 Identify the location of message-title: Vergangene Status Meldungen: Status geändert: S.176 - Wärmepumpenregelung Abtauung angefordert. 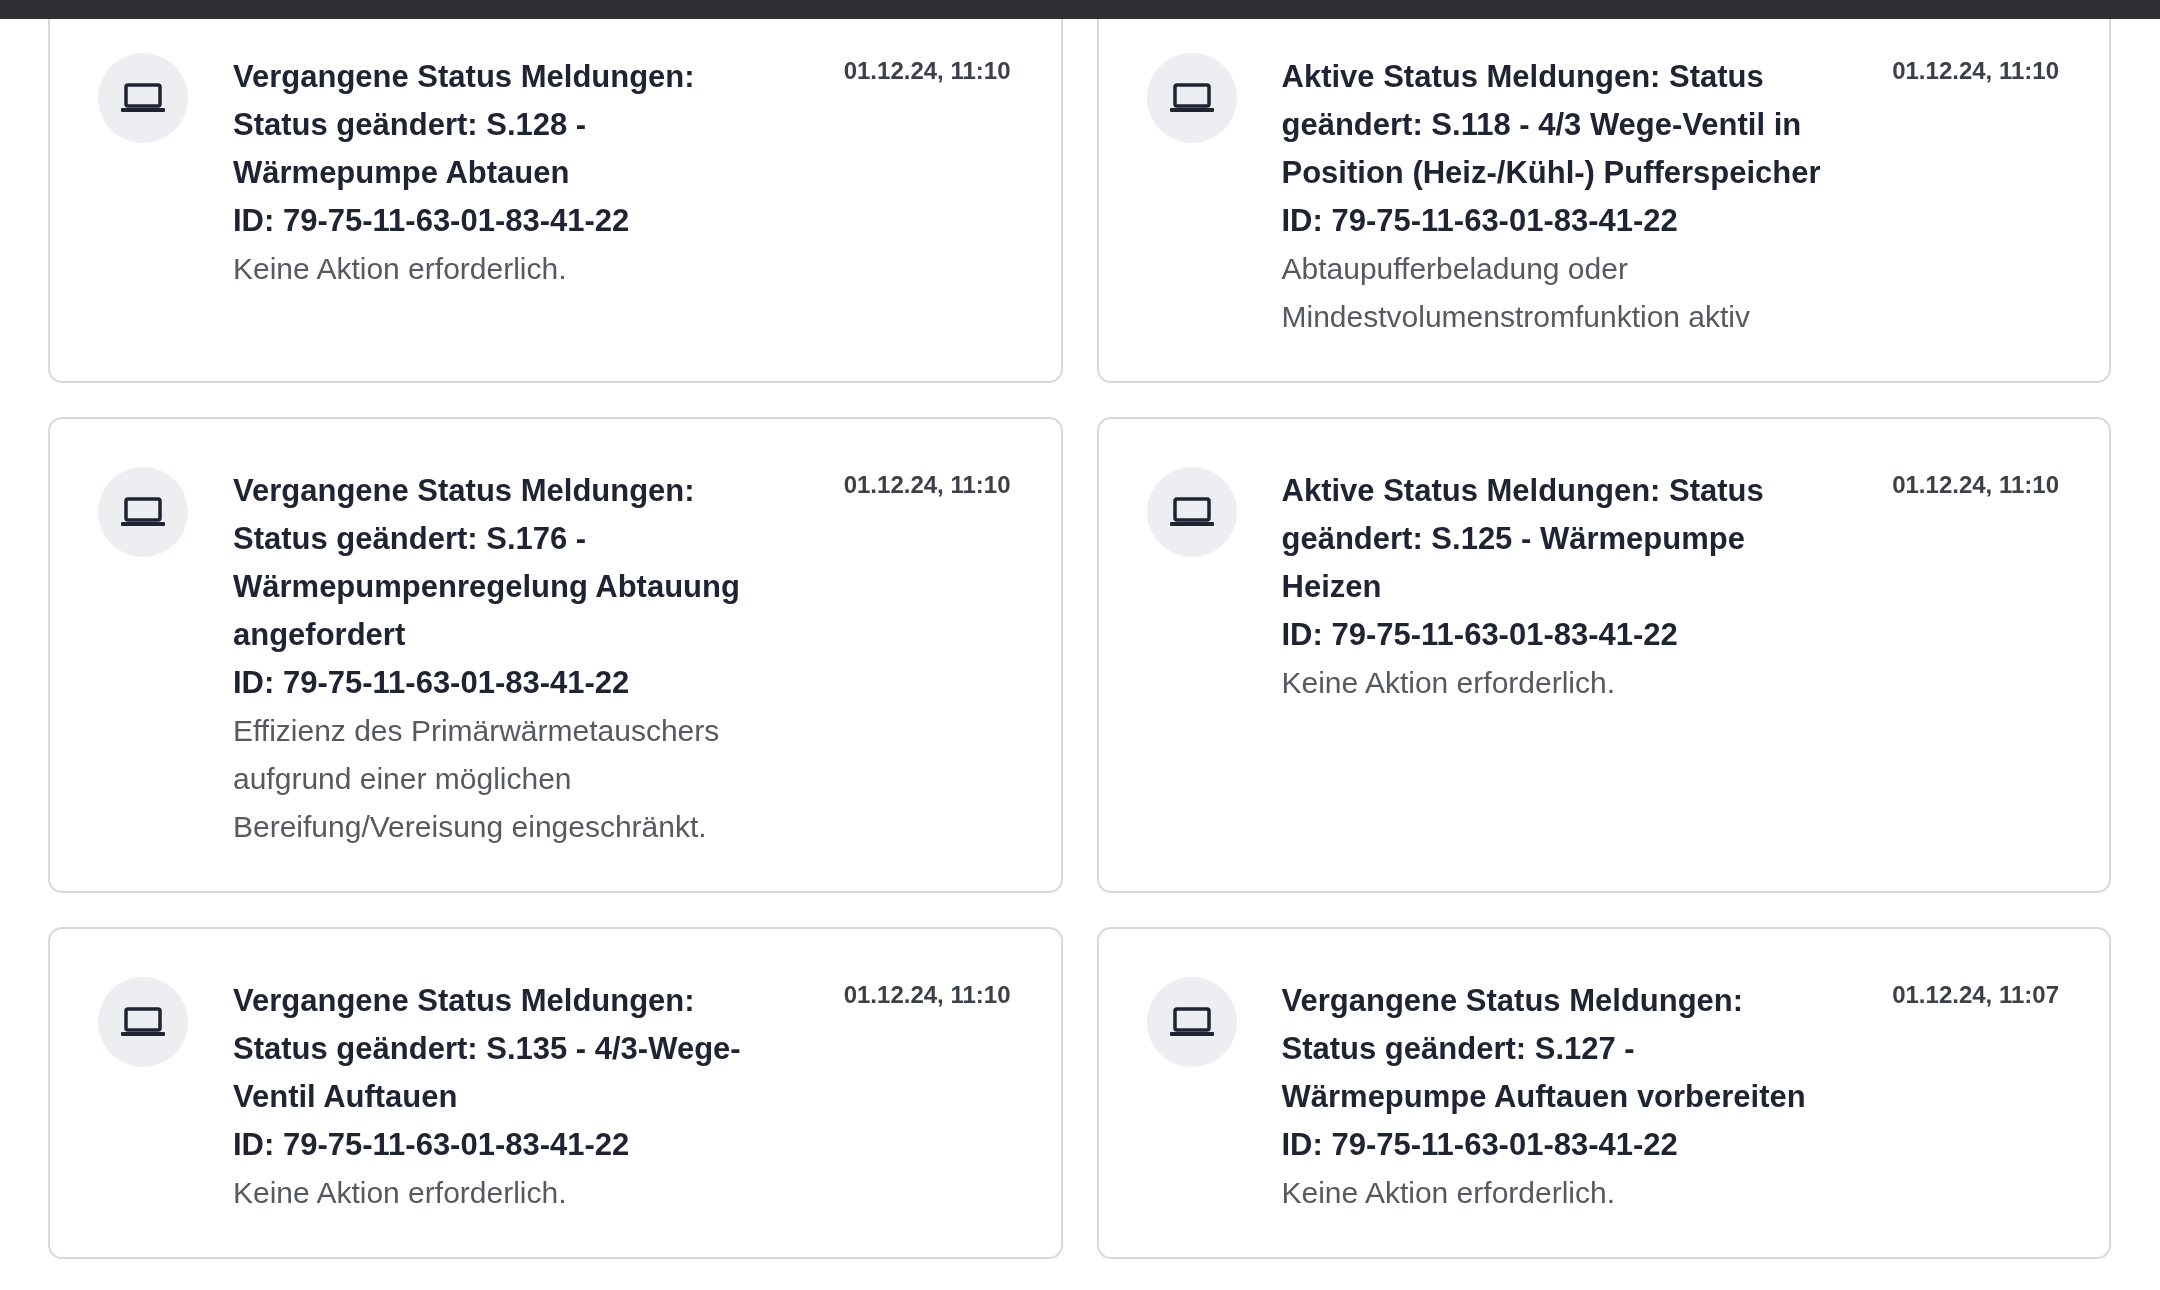
(487, 563).